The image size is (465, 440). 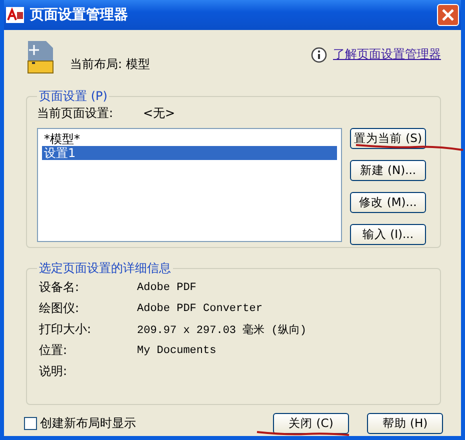 What do you see at coordinates (30, 423) in the screenshot?
I see `checkbox` at bounding box center [30, 423].